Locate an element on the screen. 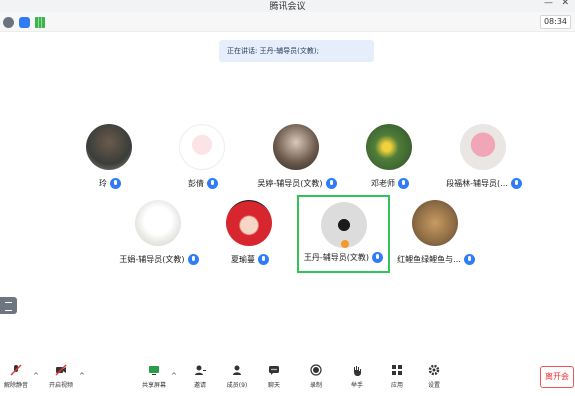 Image resolution: width=575 pixels, height=396 pixels. members-label: 成员(9) is located at coordinates (237, 385).